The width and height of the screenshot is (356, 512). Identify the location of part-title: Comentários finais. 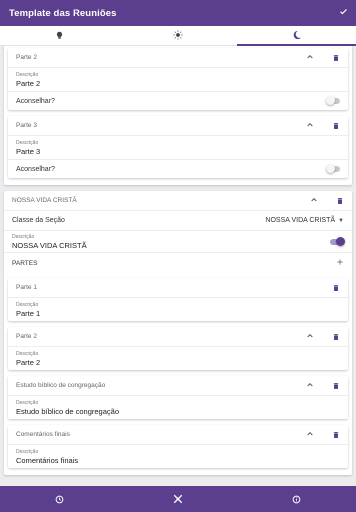
(43, 434).